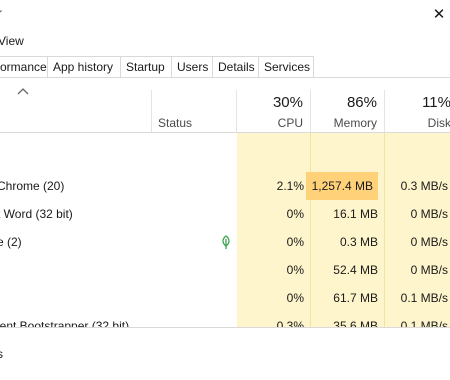 Image resolution: width=450 pixels, height=380 pixels. I want to click on column-header: Status 30% CPU 86% Memory 11% Disk, so click(225, 105).